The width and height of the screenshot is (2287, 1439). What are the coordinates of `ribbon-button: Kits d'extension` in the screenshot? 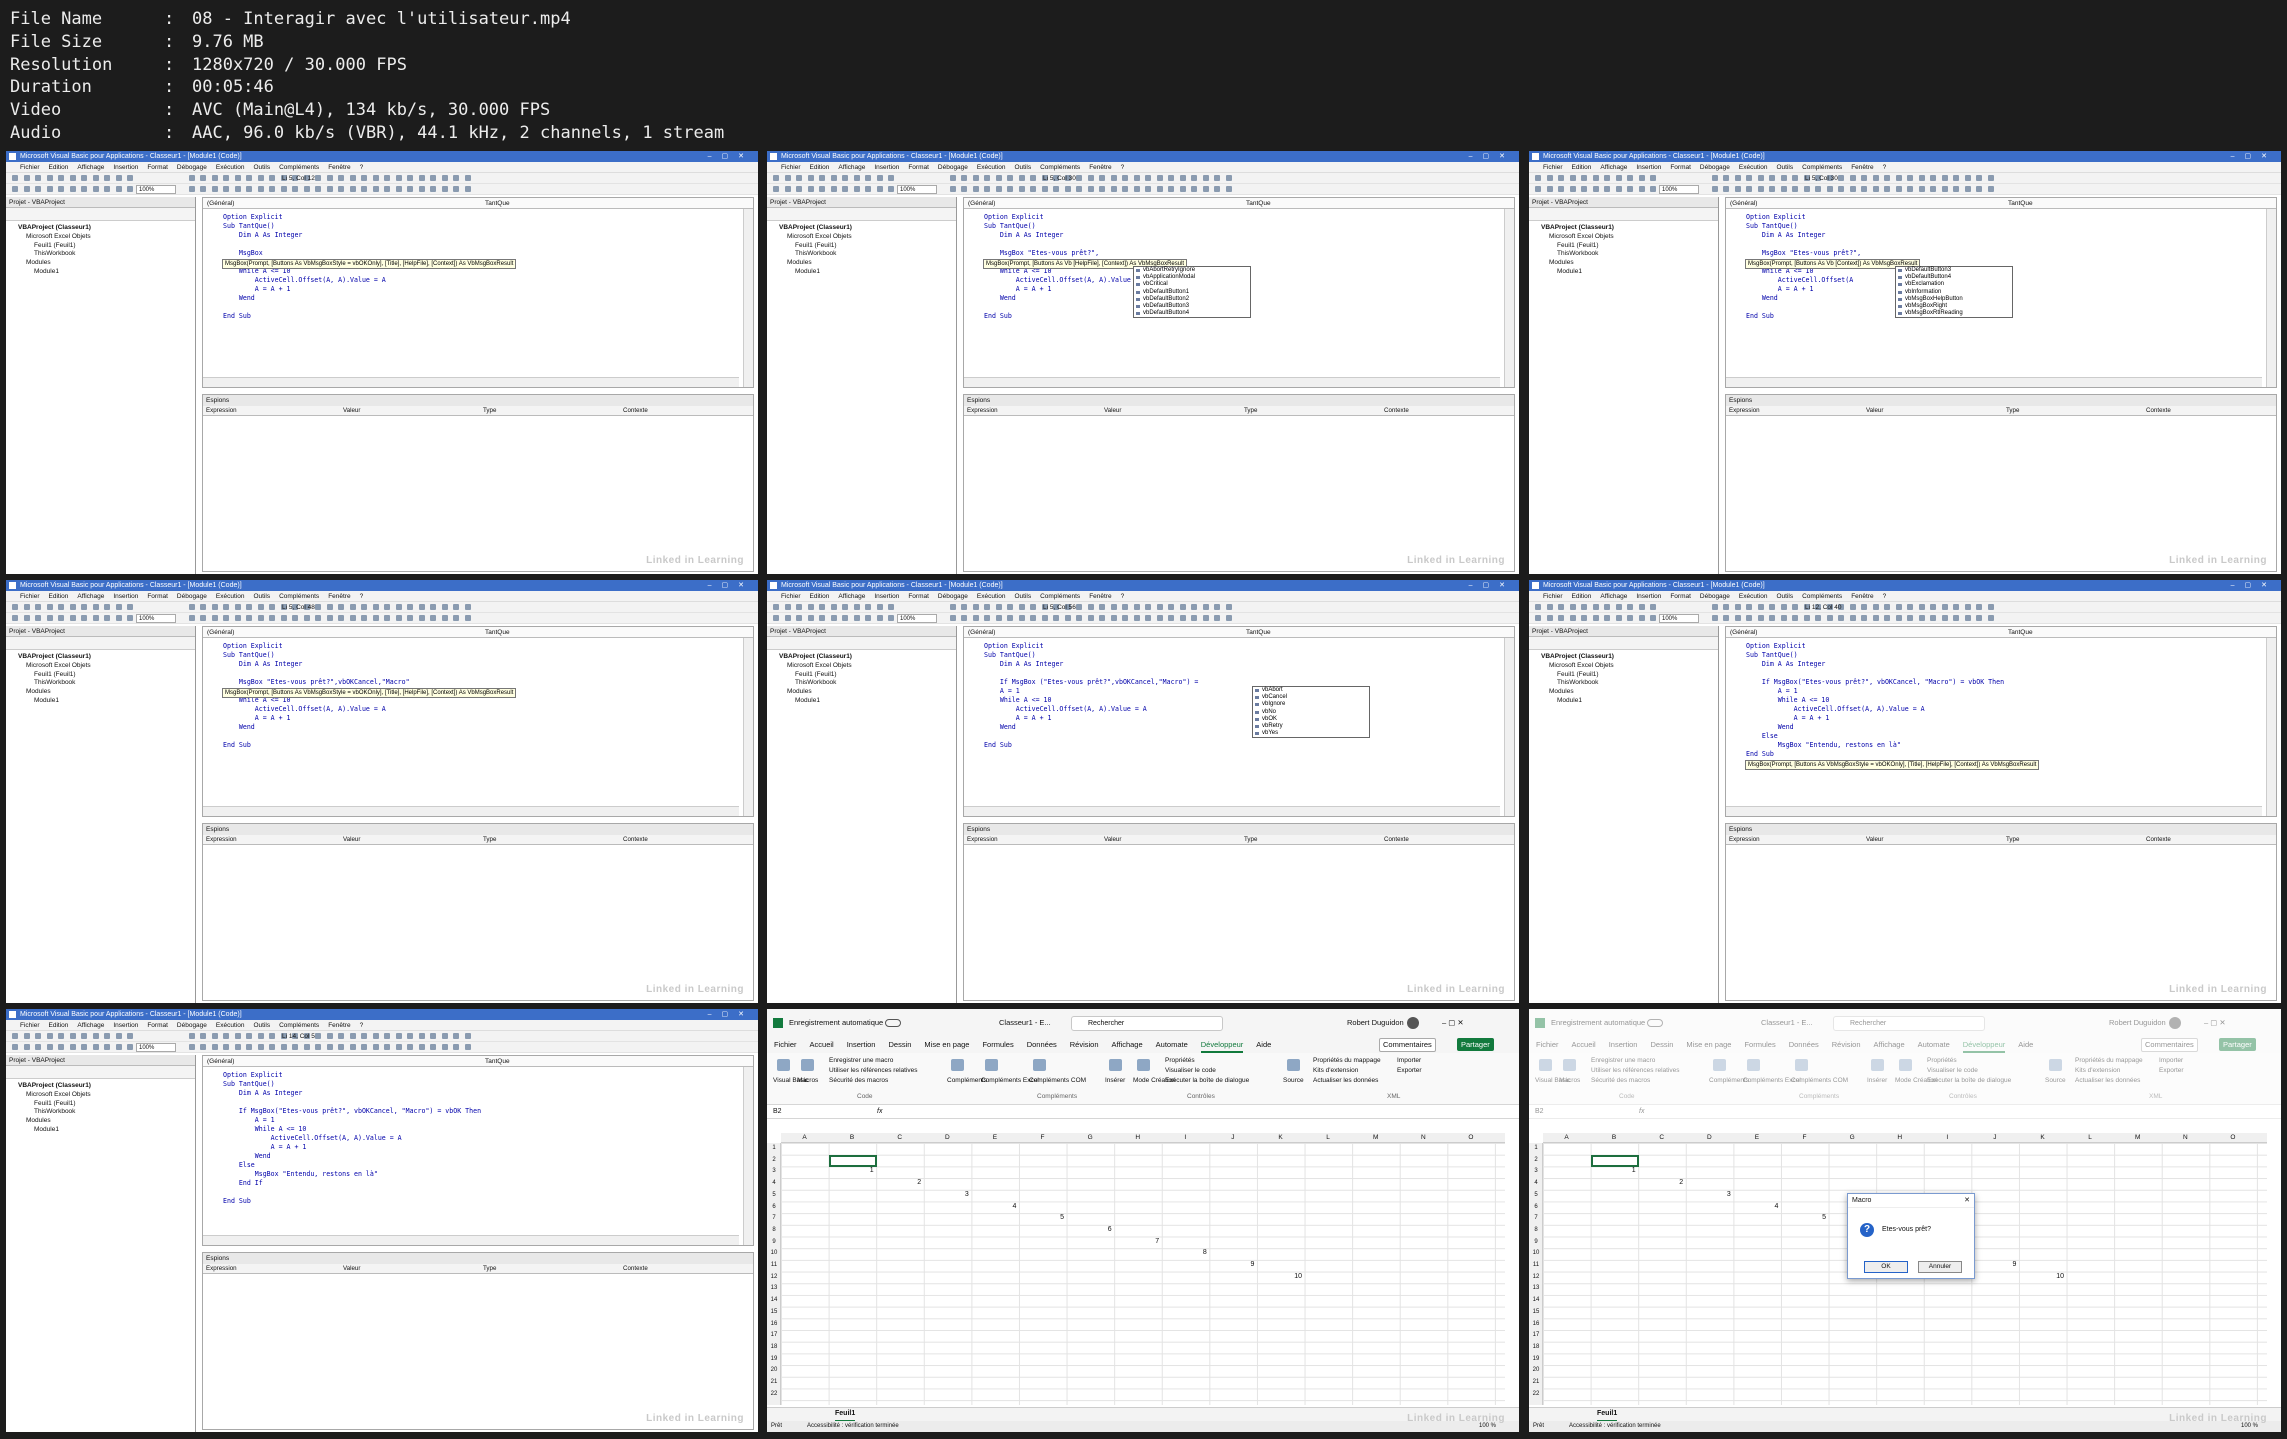 It's located at (1335, 1070).